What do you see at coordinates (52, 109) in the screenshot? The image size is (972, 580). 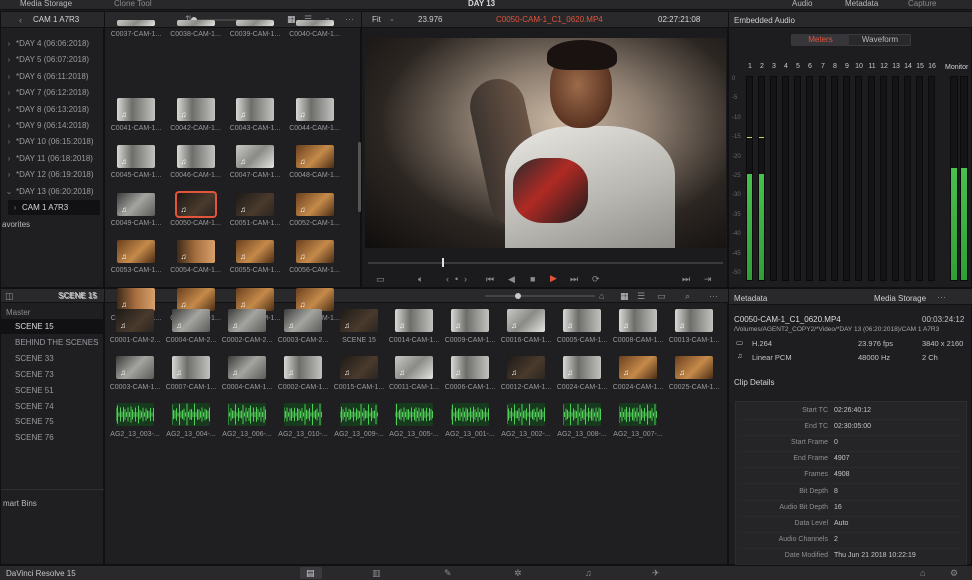 I see `tree-item: › *DAY 8 (06:13:2018)` at bounding box center [52, 109].